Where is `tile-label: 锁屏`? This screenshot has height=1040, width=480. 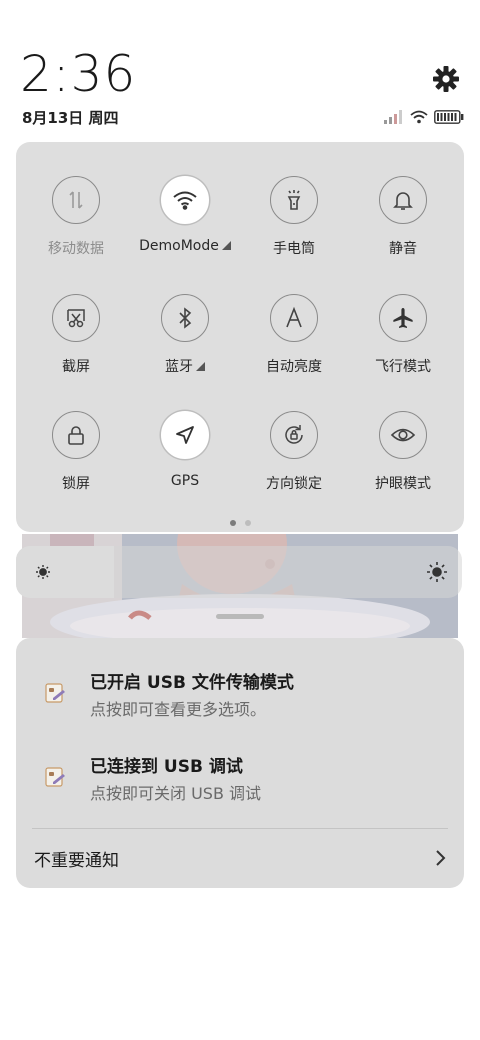 tile-label: 锁屏 is located at coordinates (76, 484).